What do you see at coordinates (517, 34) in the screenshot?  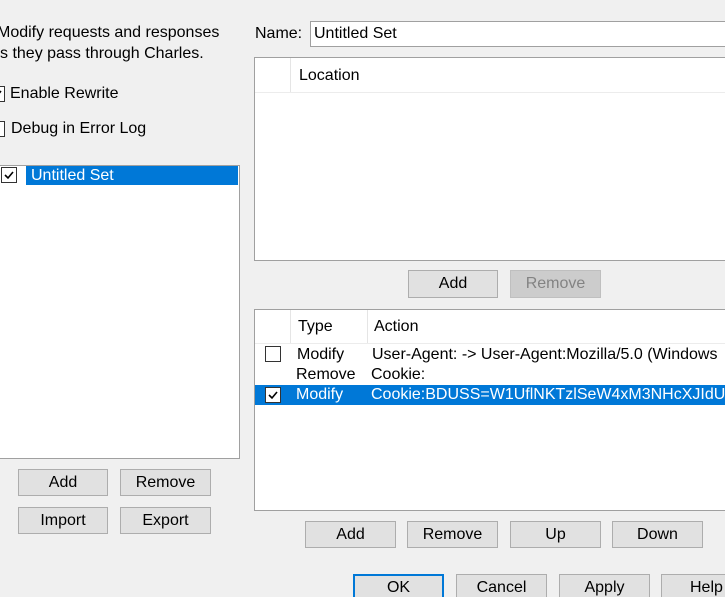 I see `set-name-input` at bounding box center [517, 34].